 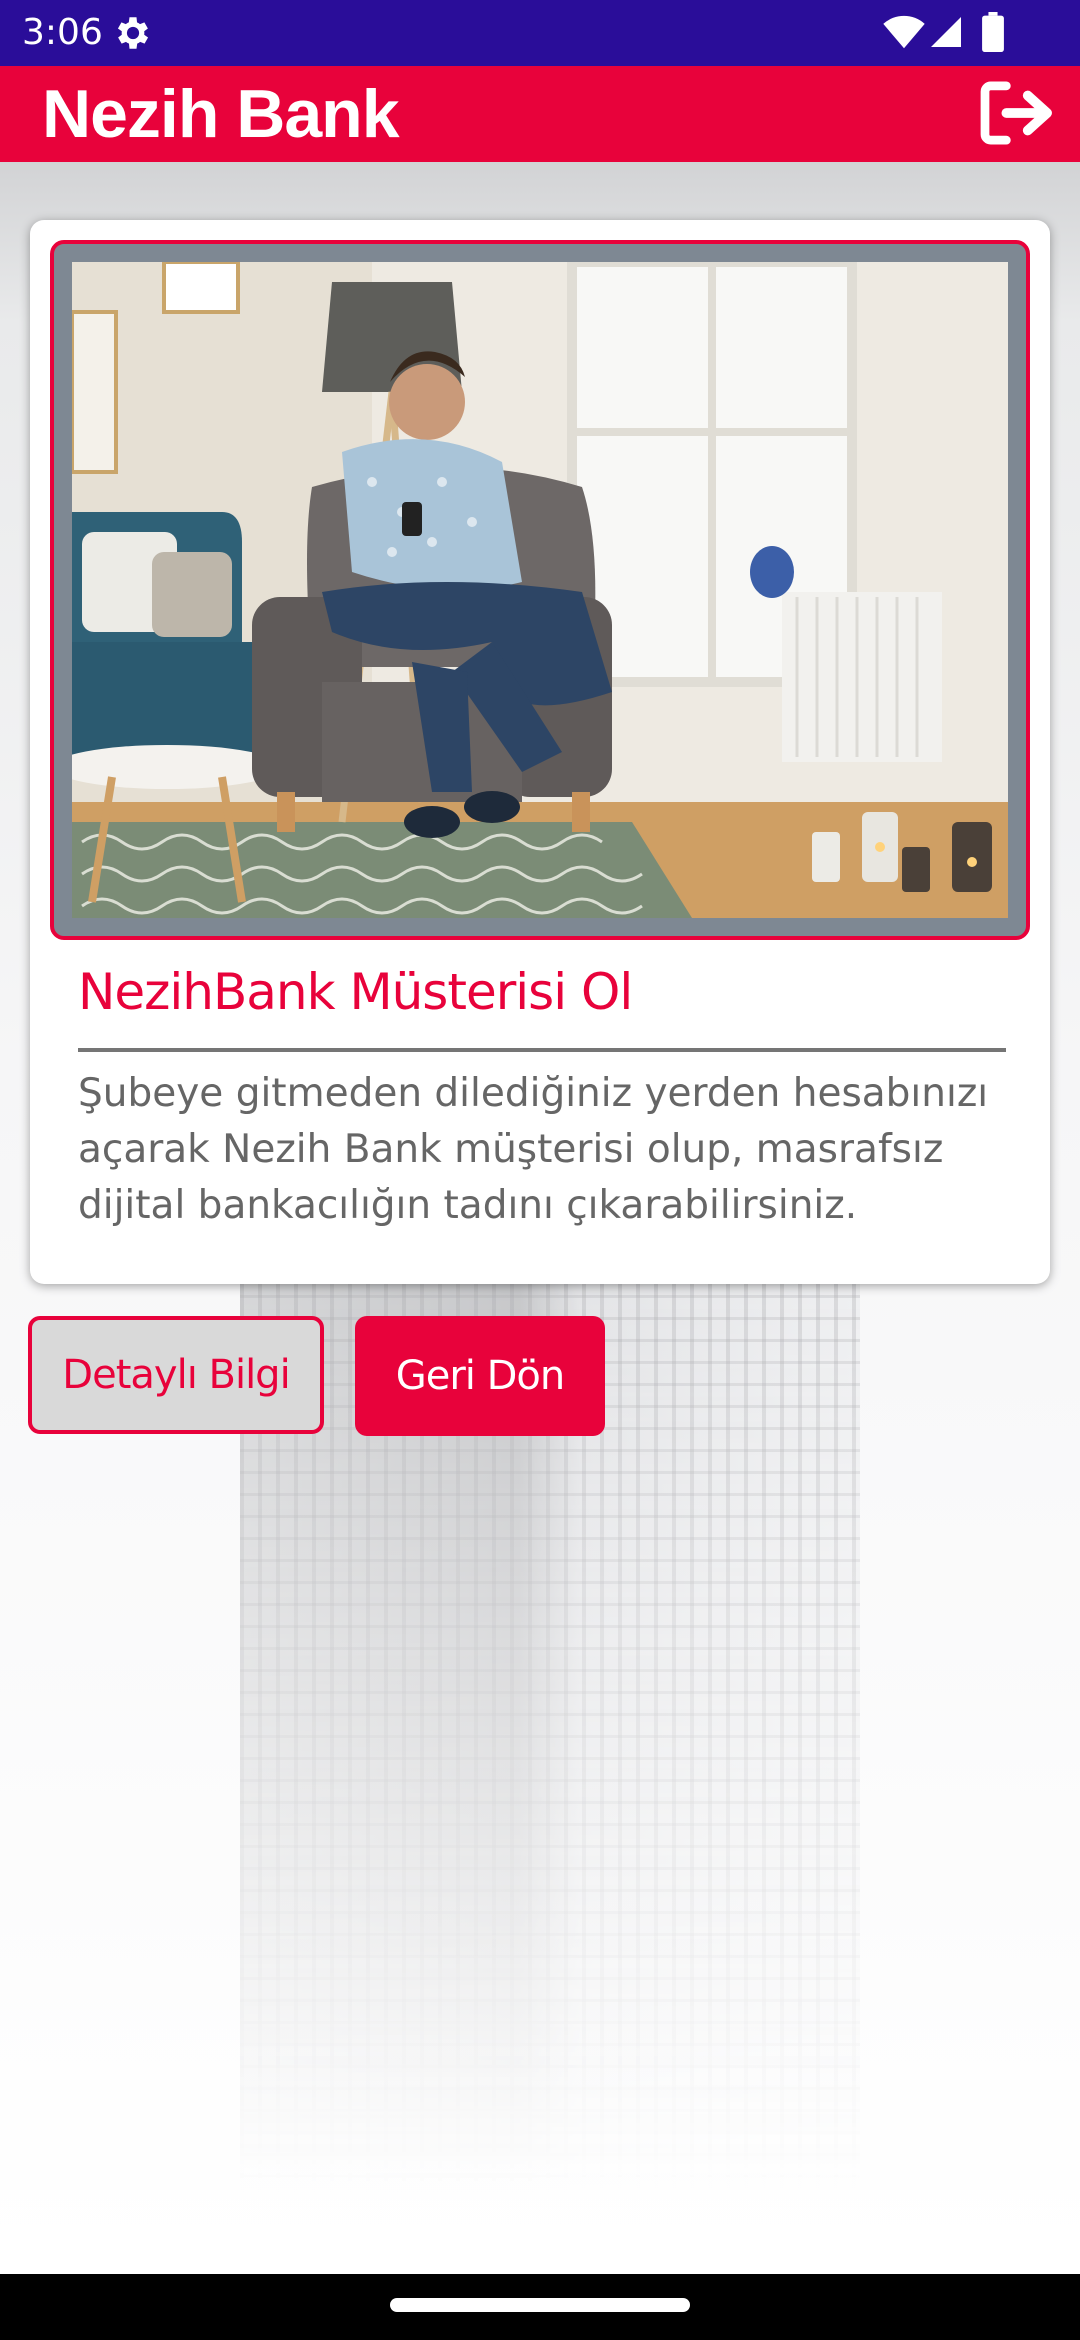 What do you see at coordinates (540, 114) in the screenshot?
I see `app-bar: Nezih Bank` at bounding box center [540, 114].